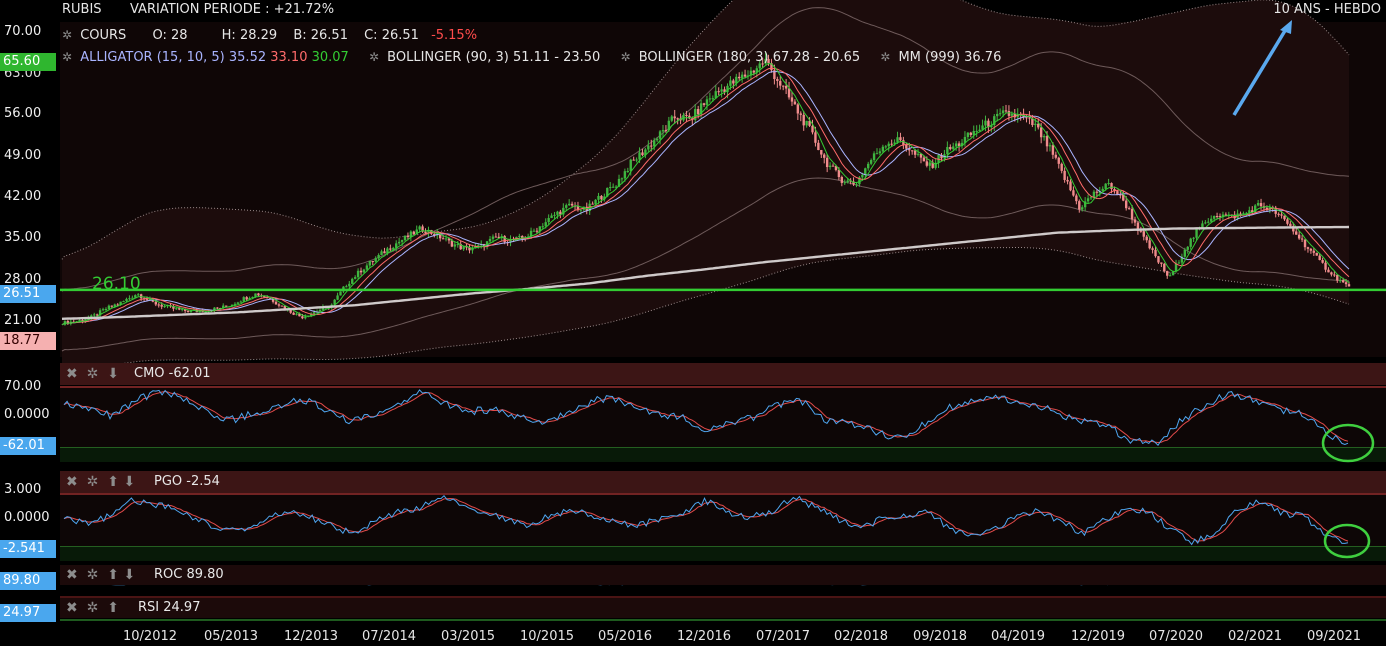  I want to click on bollinger-180-label: BOLLINGER (180, 3) 67.28 - 20.65, so click(749, 57).